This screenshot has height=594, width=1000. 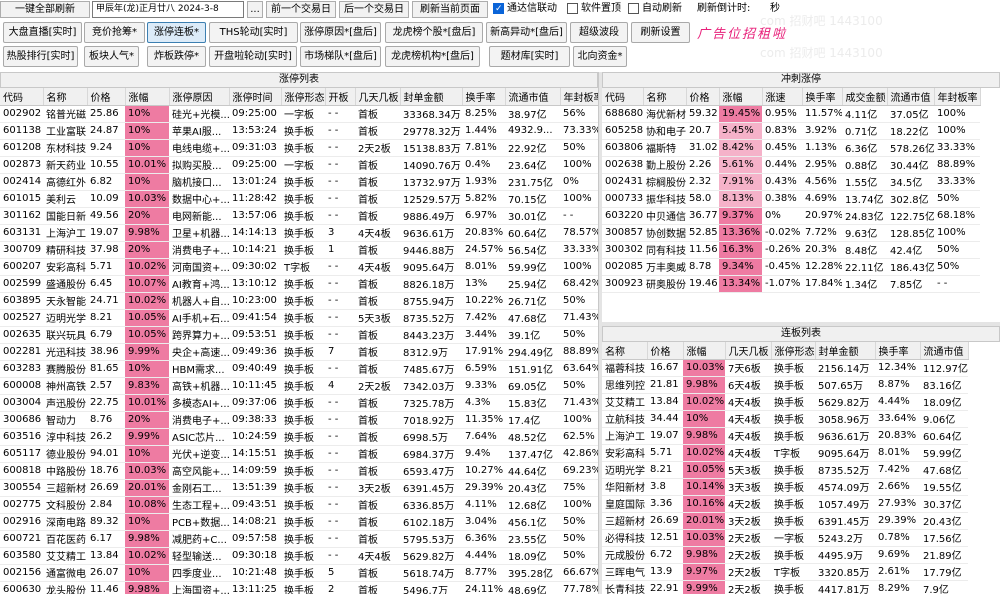 What do you see at coordinates (340, 56) in the screenshot?
I see `tab-tabs-row2-4: 市场梯队*[盘后]` at bounding box center [340, 56].